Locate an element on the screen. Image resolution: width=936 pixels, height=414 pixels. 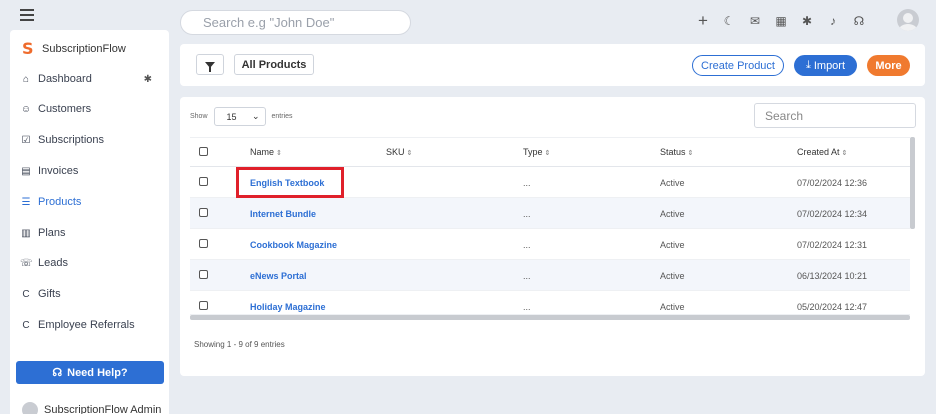
product-created-at: 07/02/2024 12:31 is located at coordinates (832, 245).